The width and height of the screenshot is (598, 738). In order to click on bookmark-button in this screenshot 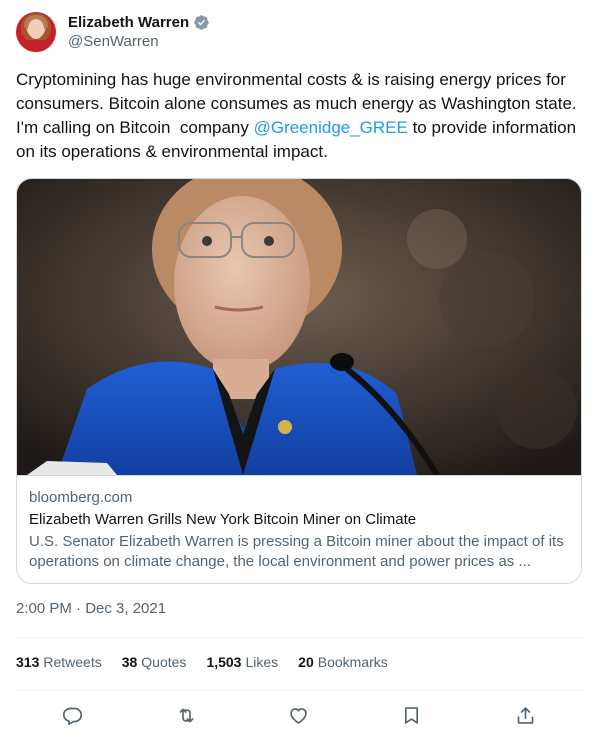, I will do `click(411, 715)`.